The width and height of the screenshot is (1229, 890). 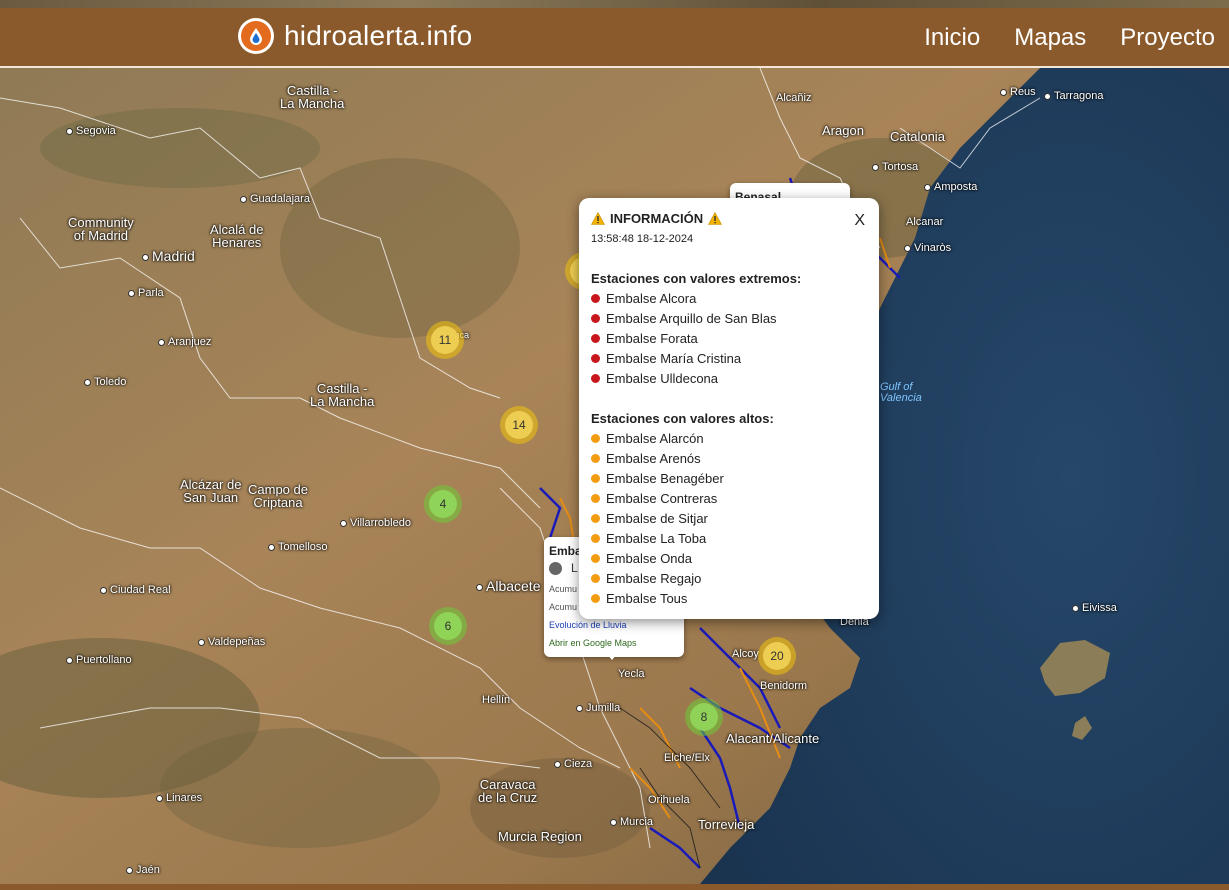 I want to click on footer-strip, so click(x=614, y=887).